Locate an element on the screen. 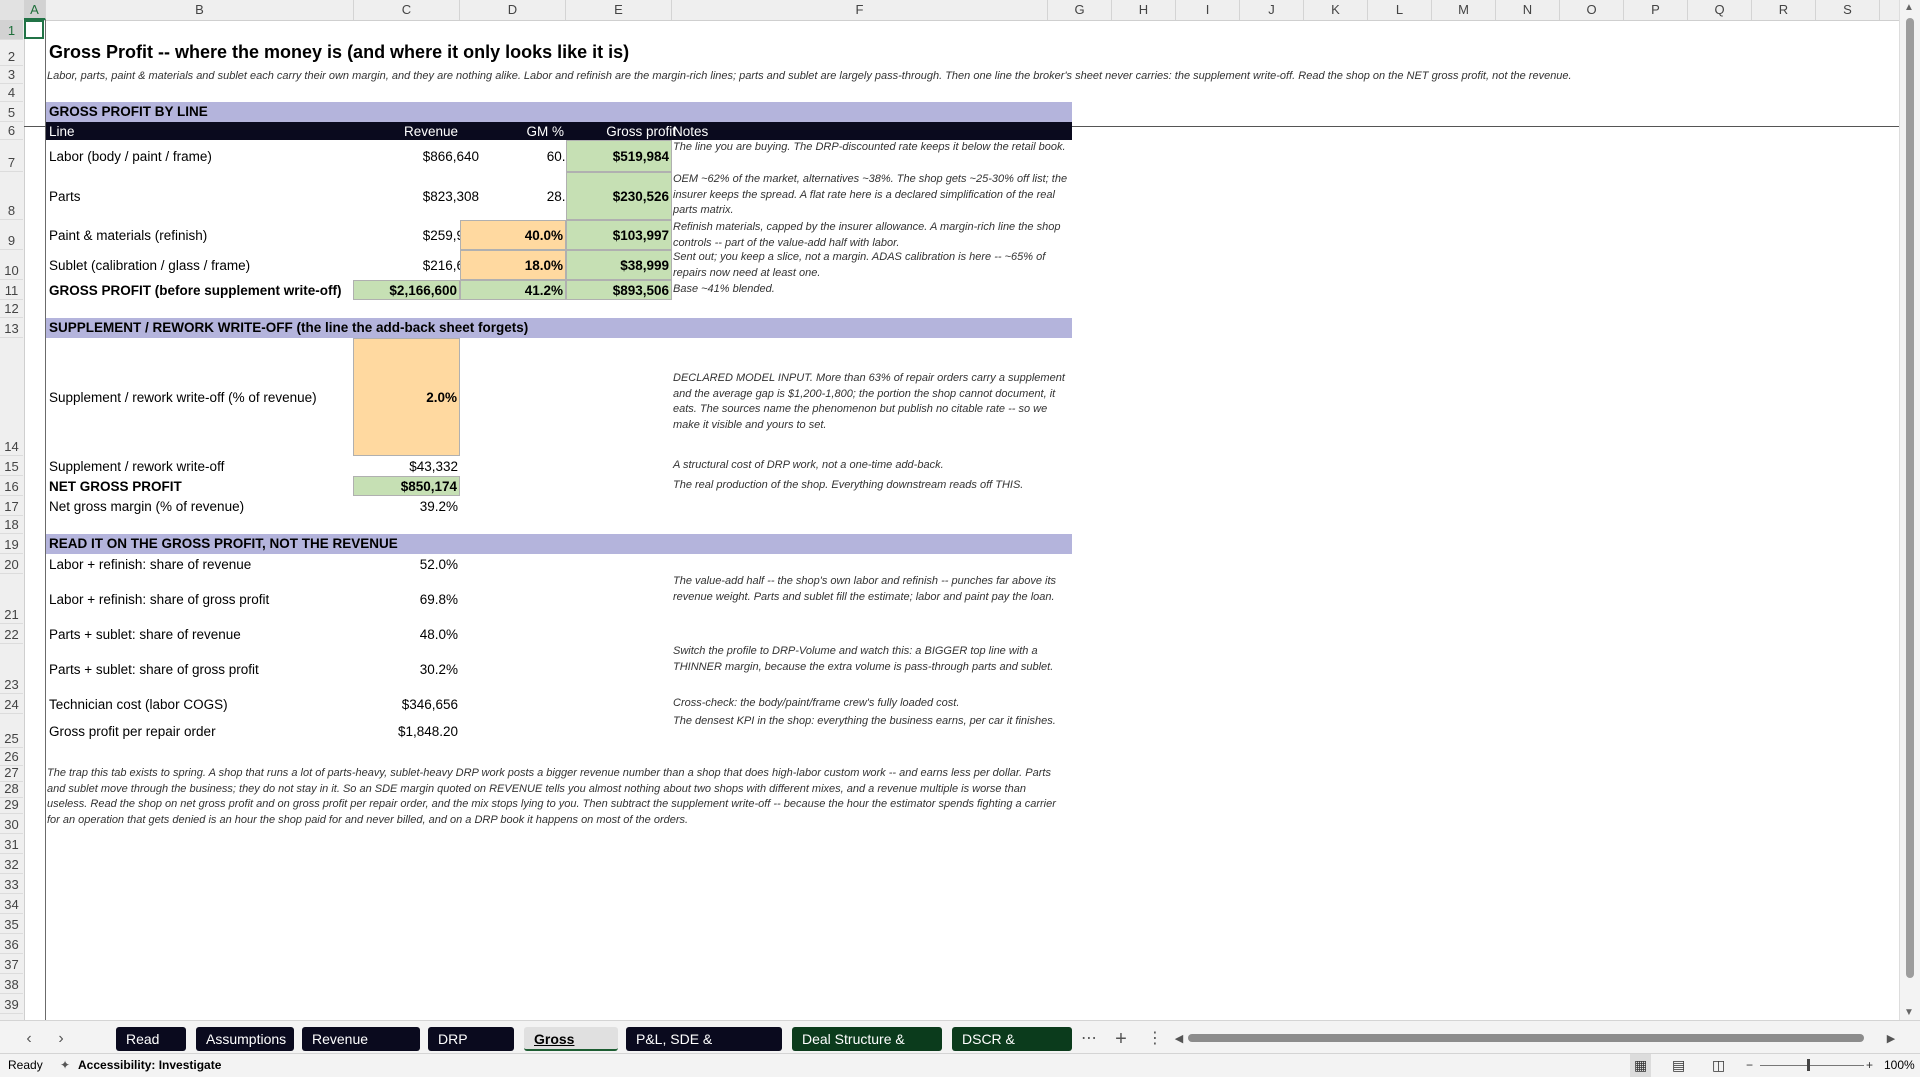  vertical-scroll-thumb is located at coordinates (1910, 498).